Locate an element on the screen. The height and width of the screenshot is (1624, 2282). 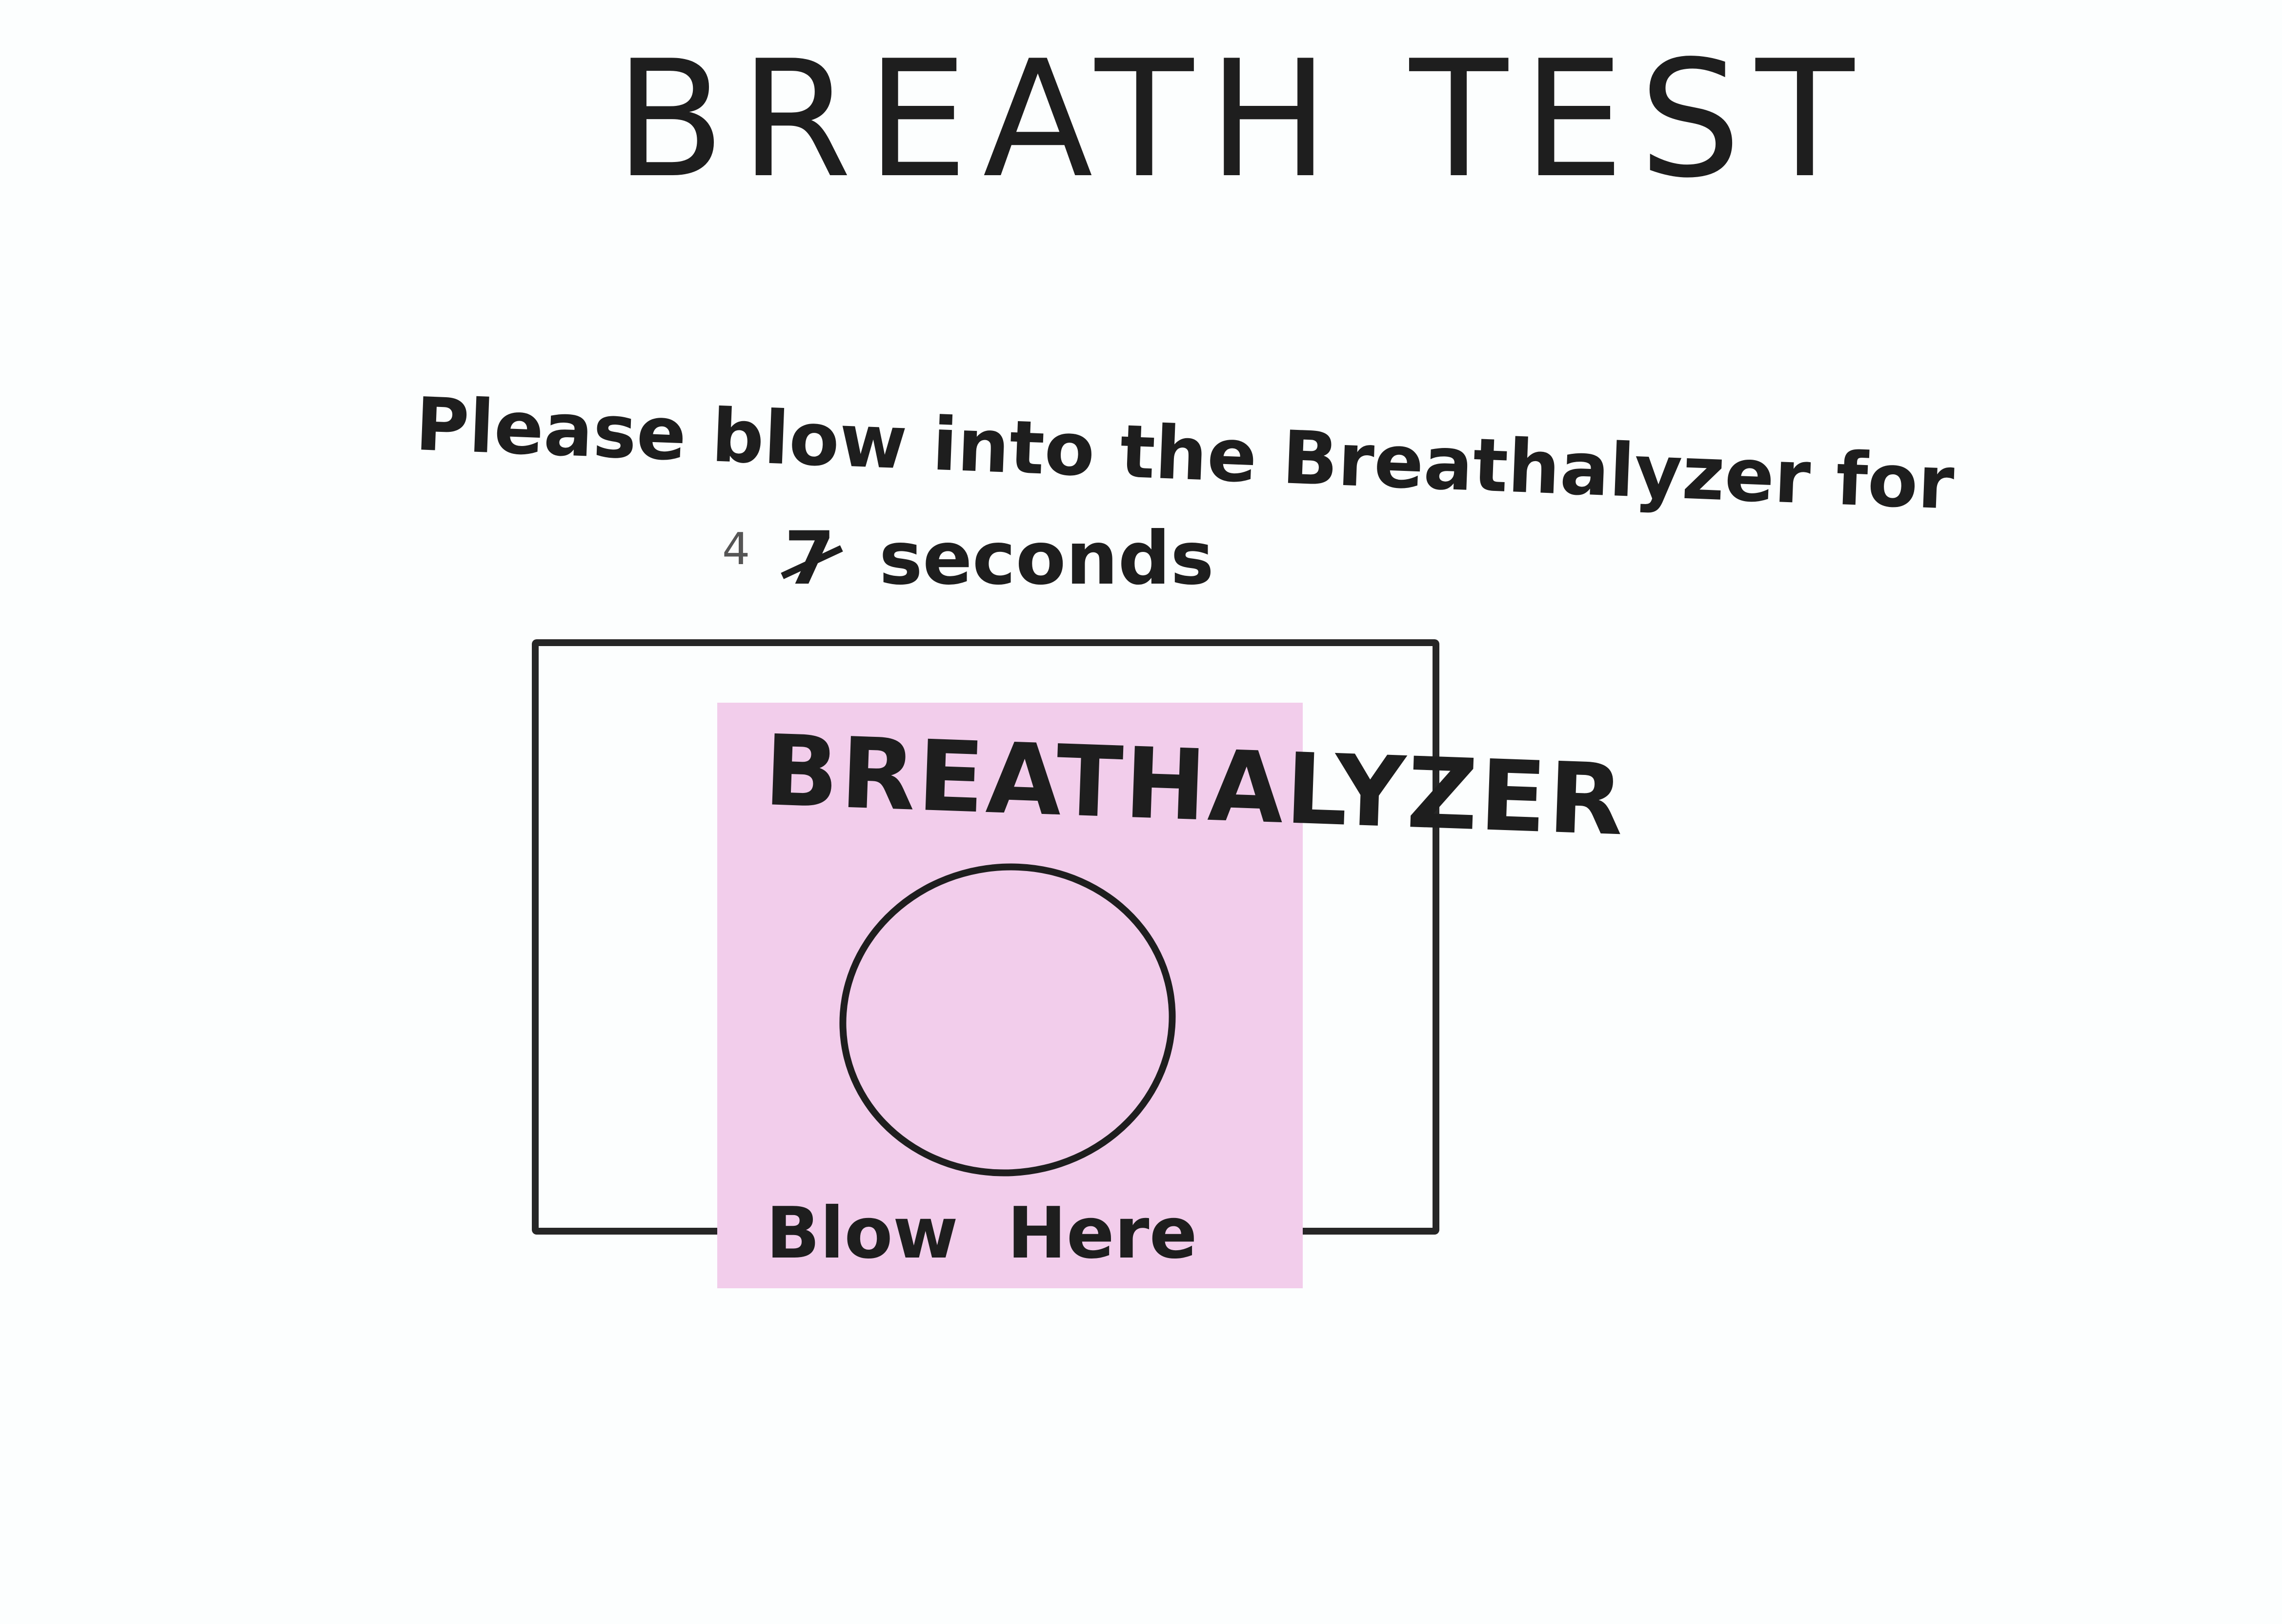
blow-here-label: Blow Here is located at coordinates (981, 1234).